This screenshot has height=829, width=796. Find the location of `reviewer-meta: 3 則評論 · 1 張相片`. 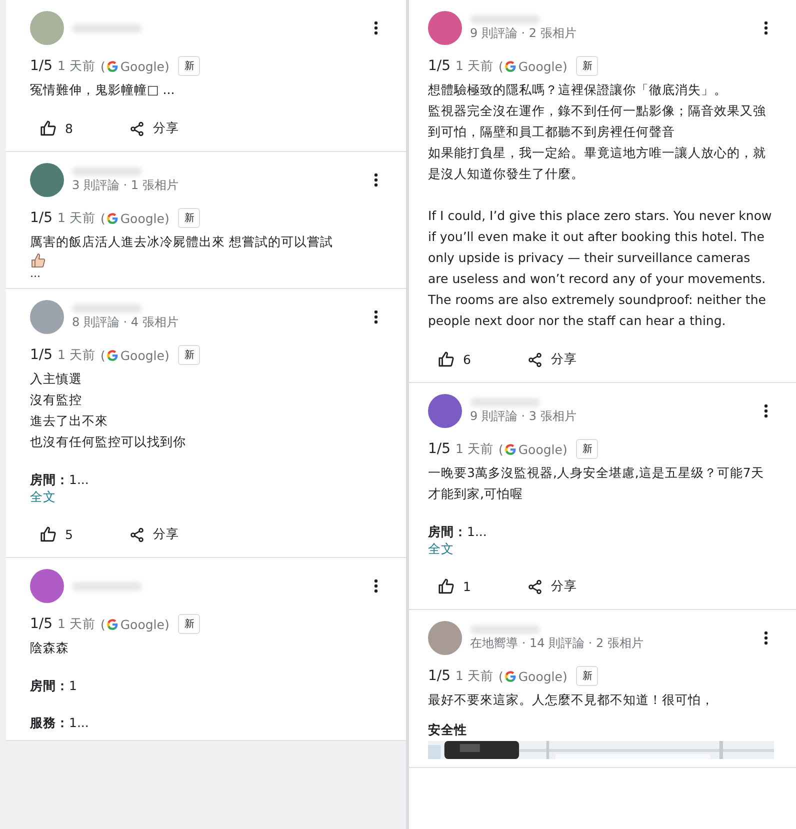

reviewer-meta: 3 則評論 · 1 張相片 is located at coordinates (126, 185).